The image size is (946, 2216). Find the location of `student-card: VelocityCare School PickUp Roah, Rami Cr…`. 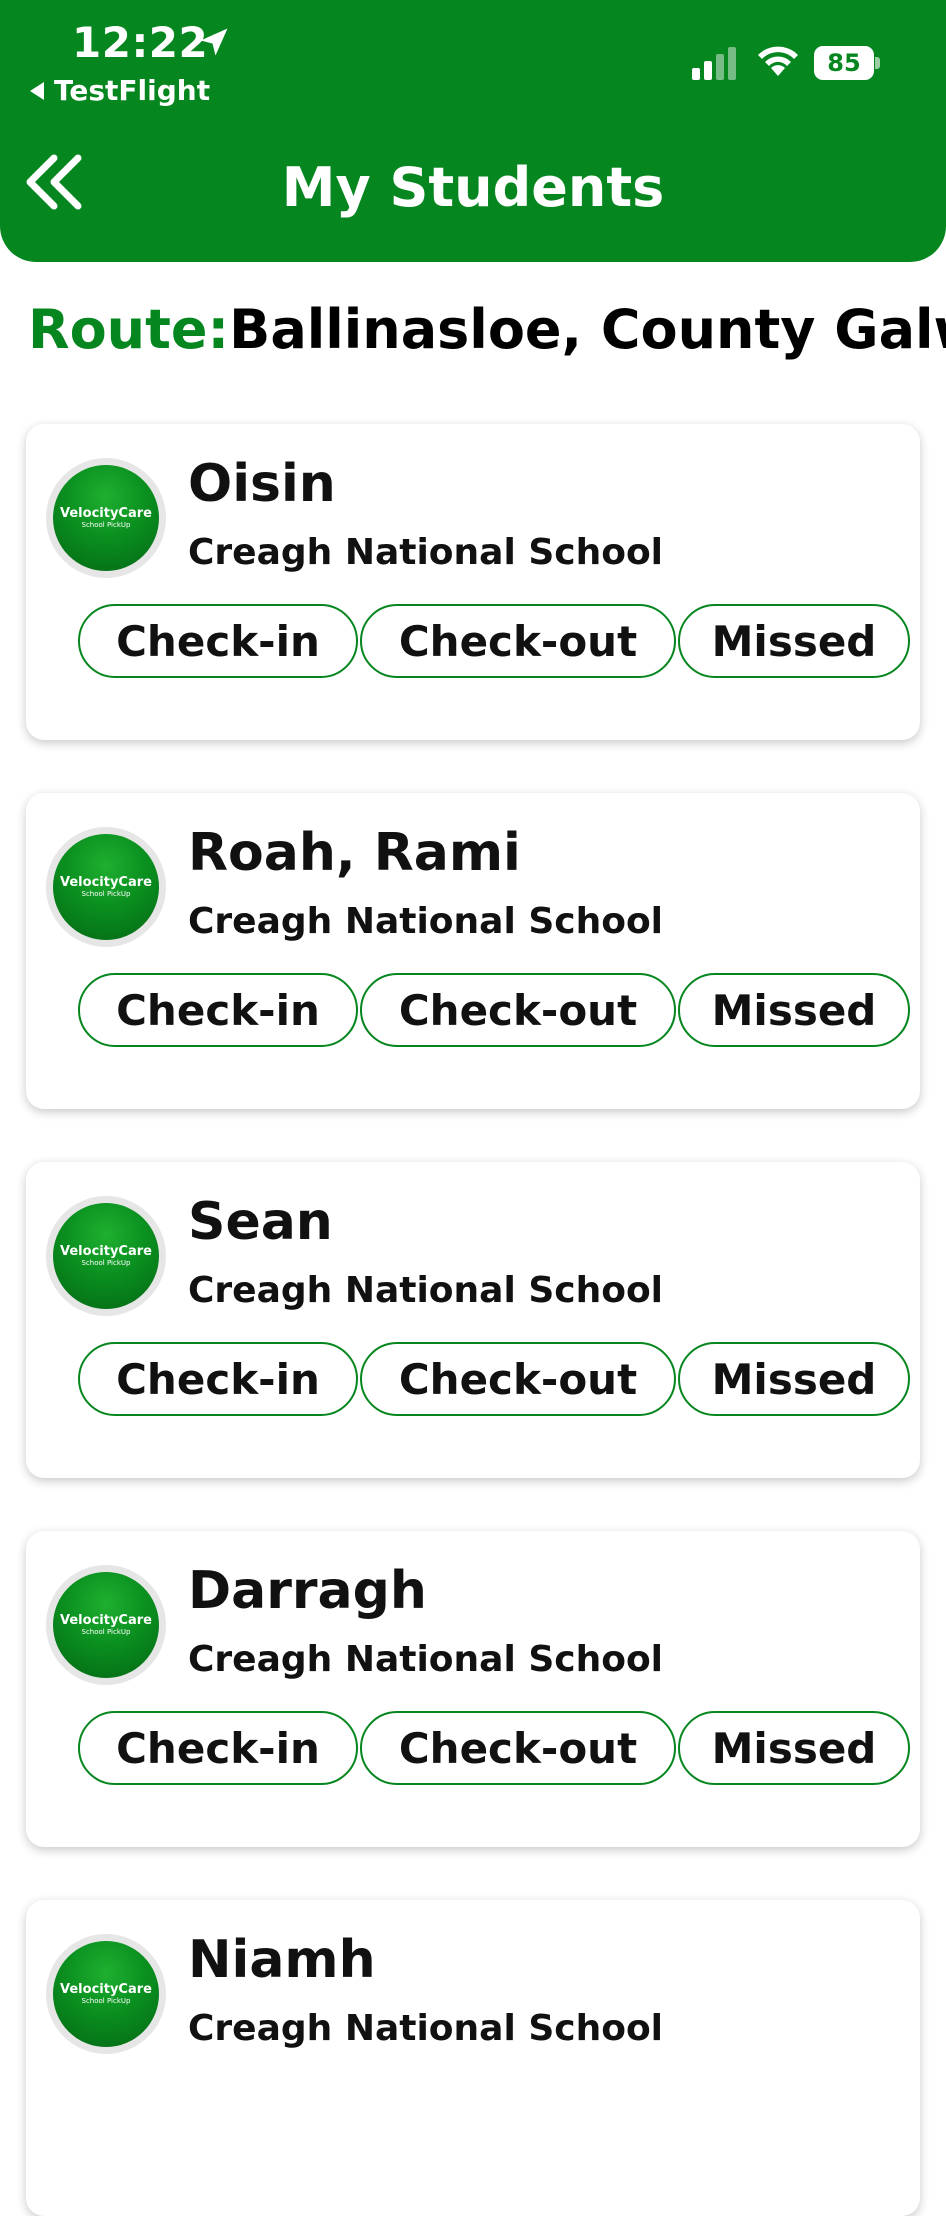

student-card: VelocityCare School PickUp Roah, Rami Cr… is located at coordinates (473, 951).